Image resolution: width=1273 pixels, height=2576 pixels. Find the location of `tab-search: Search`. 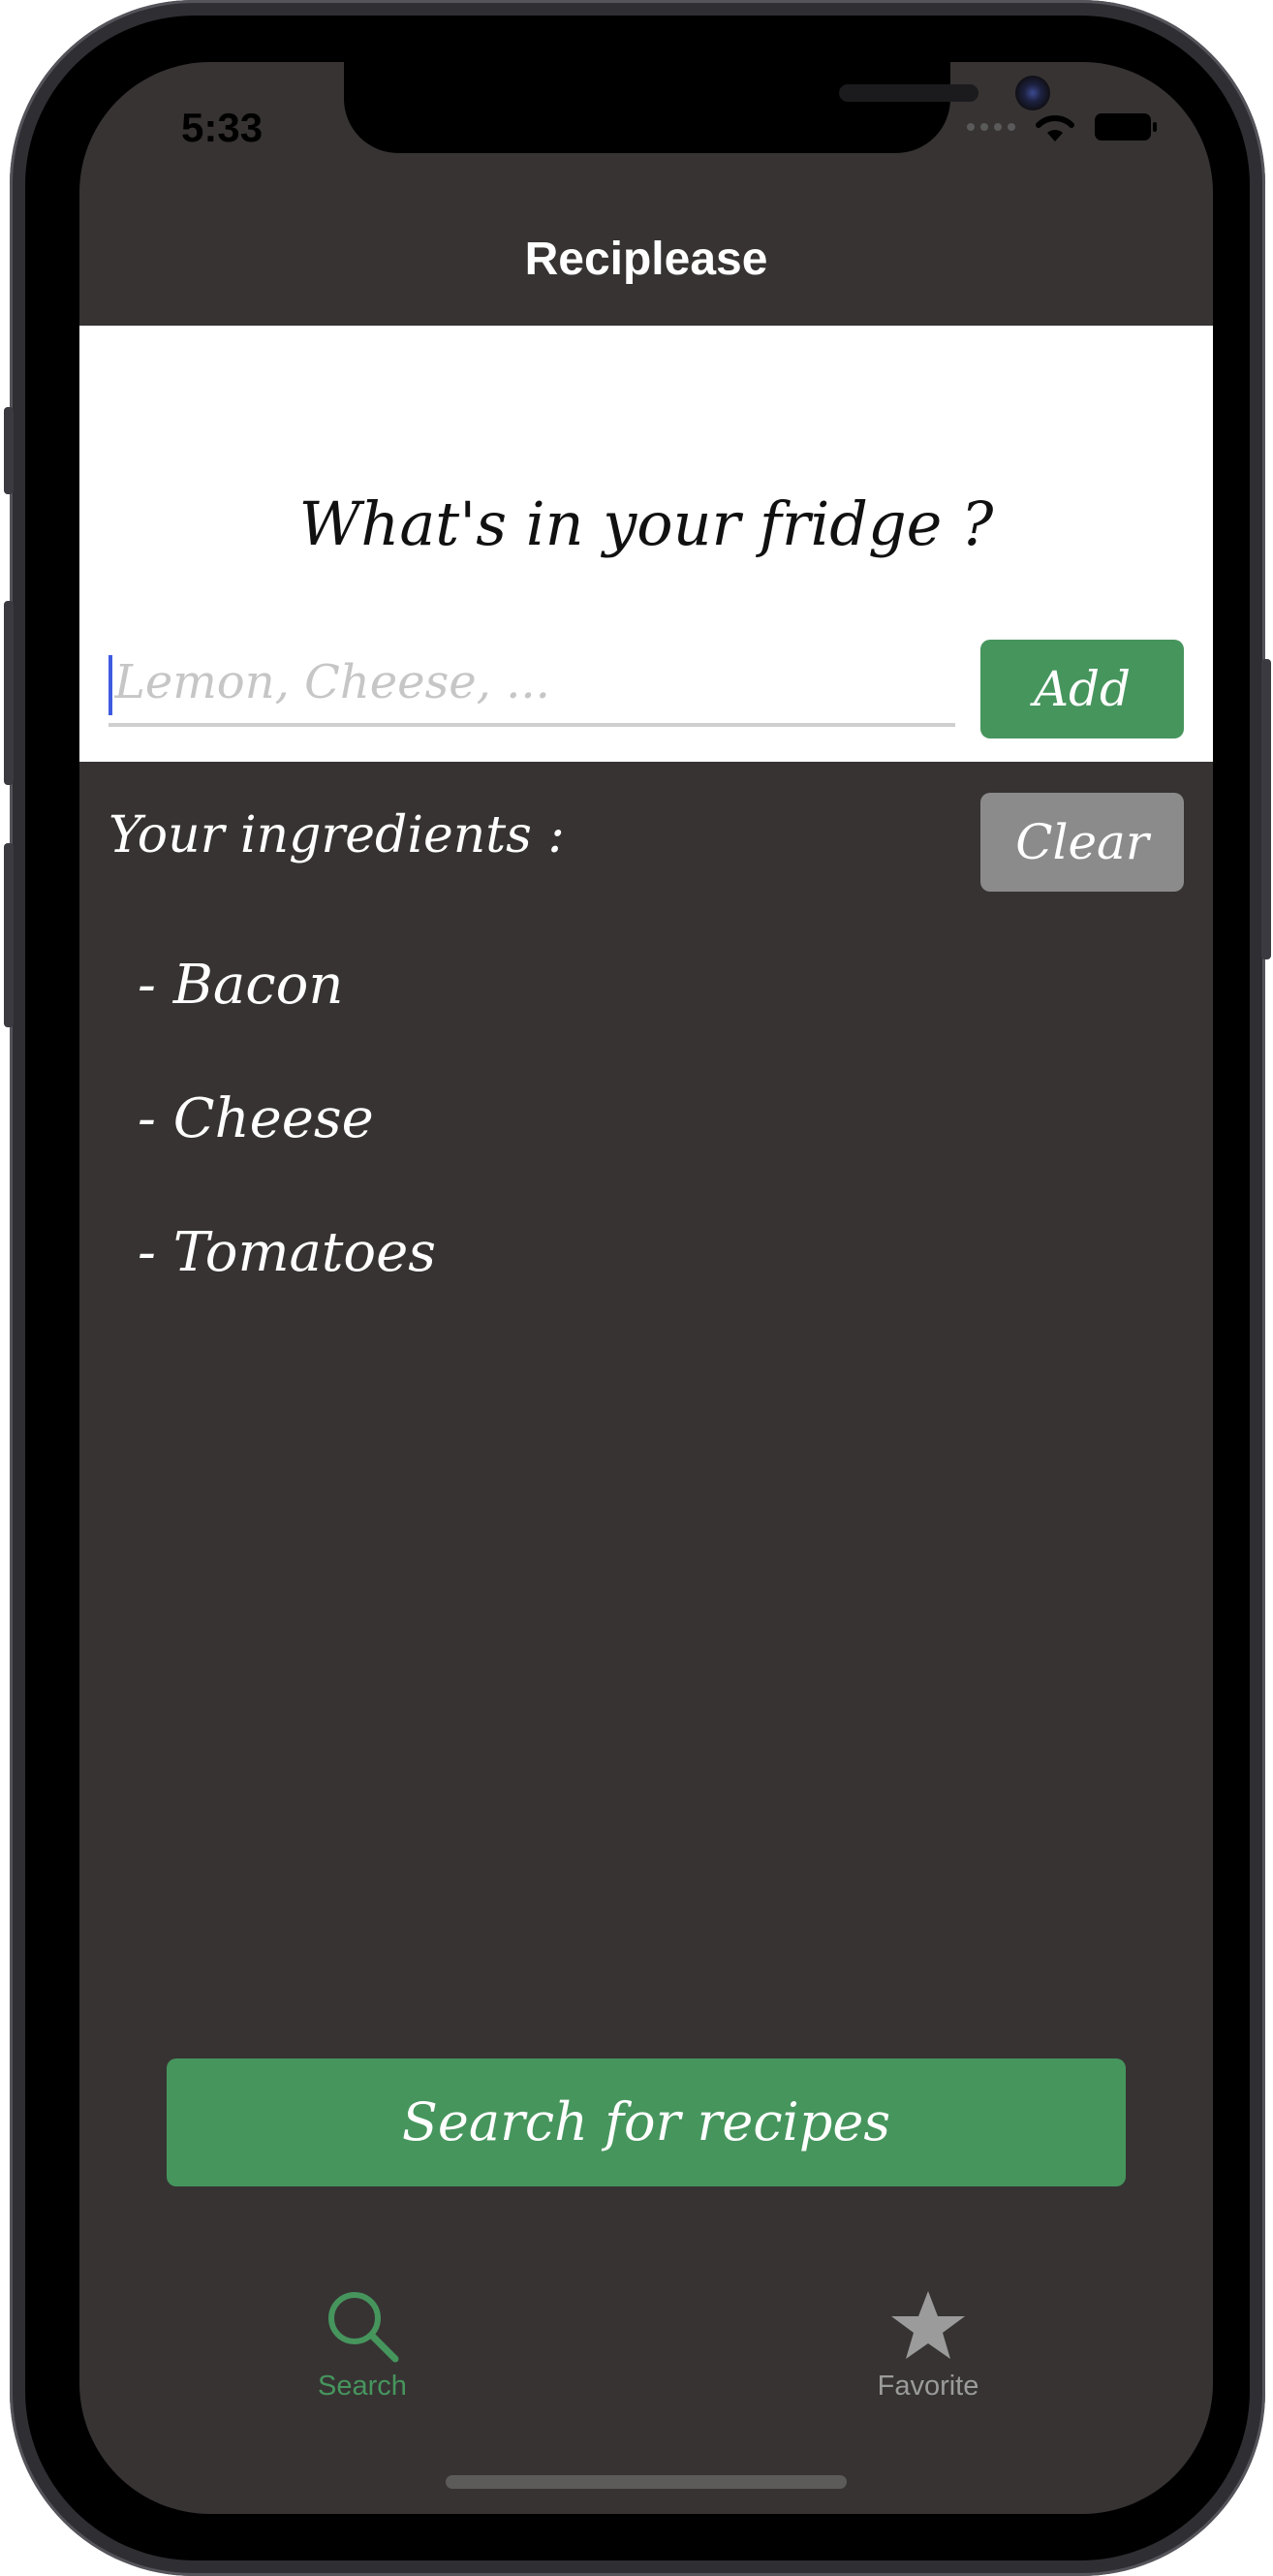

tab-search: Search is located at coordinates (362, 2345).